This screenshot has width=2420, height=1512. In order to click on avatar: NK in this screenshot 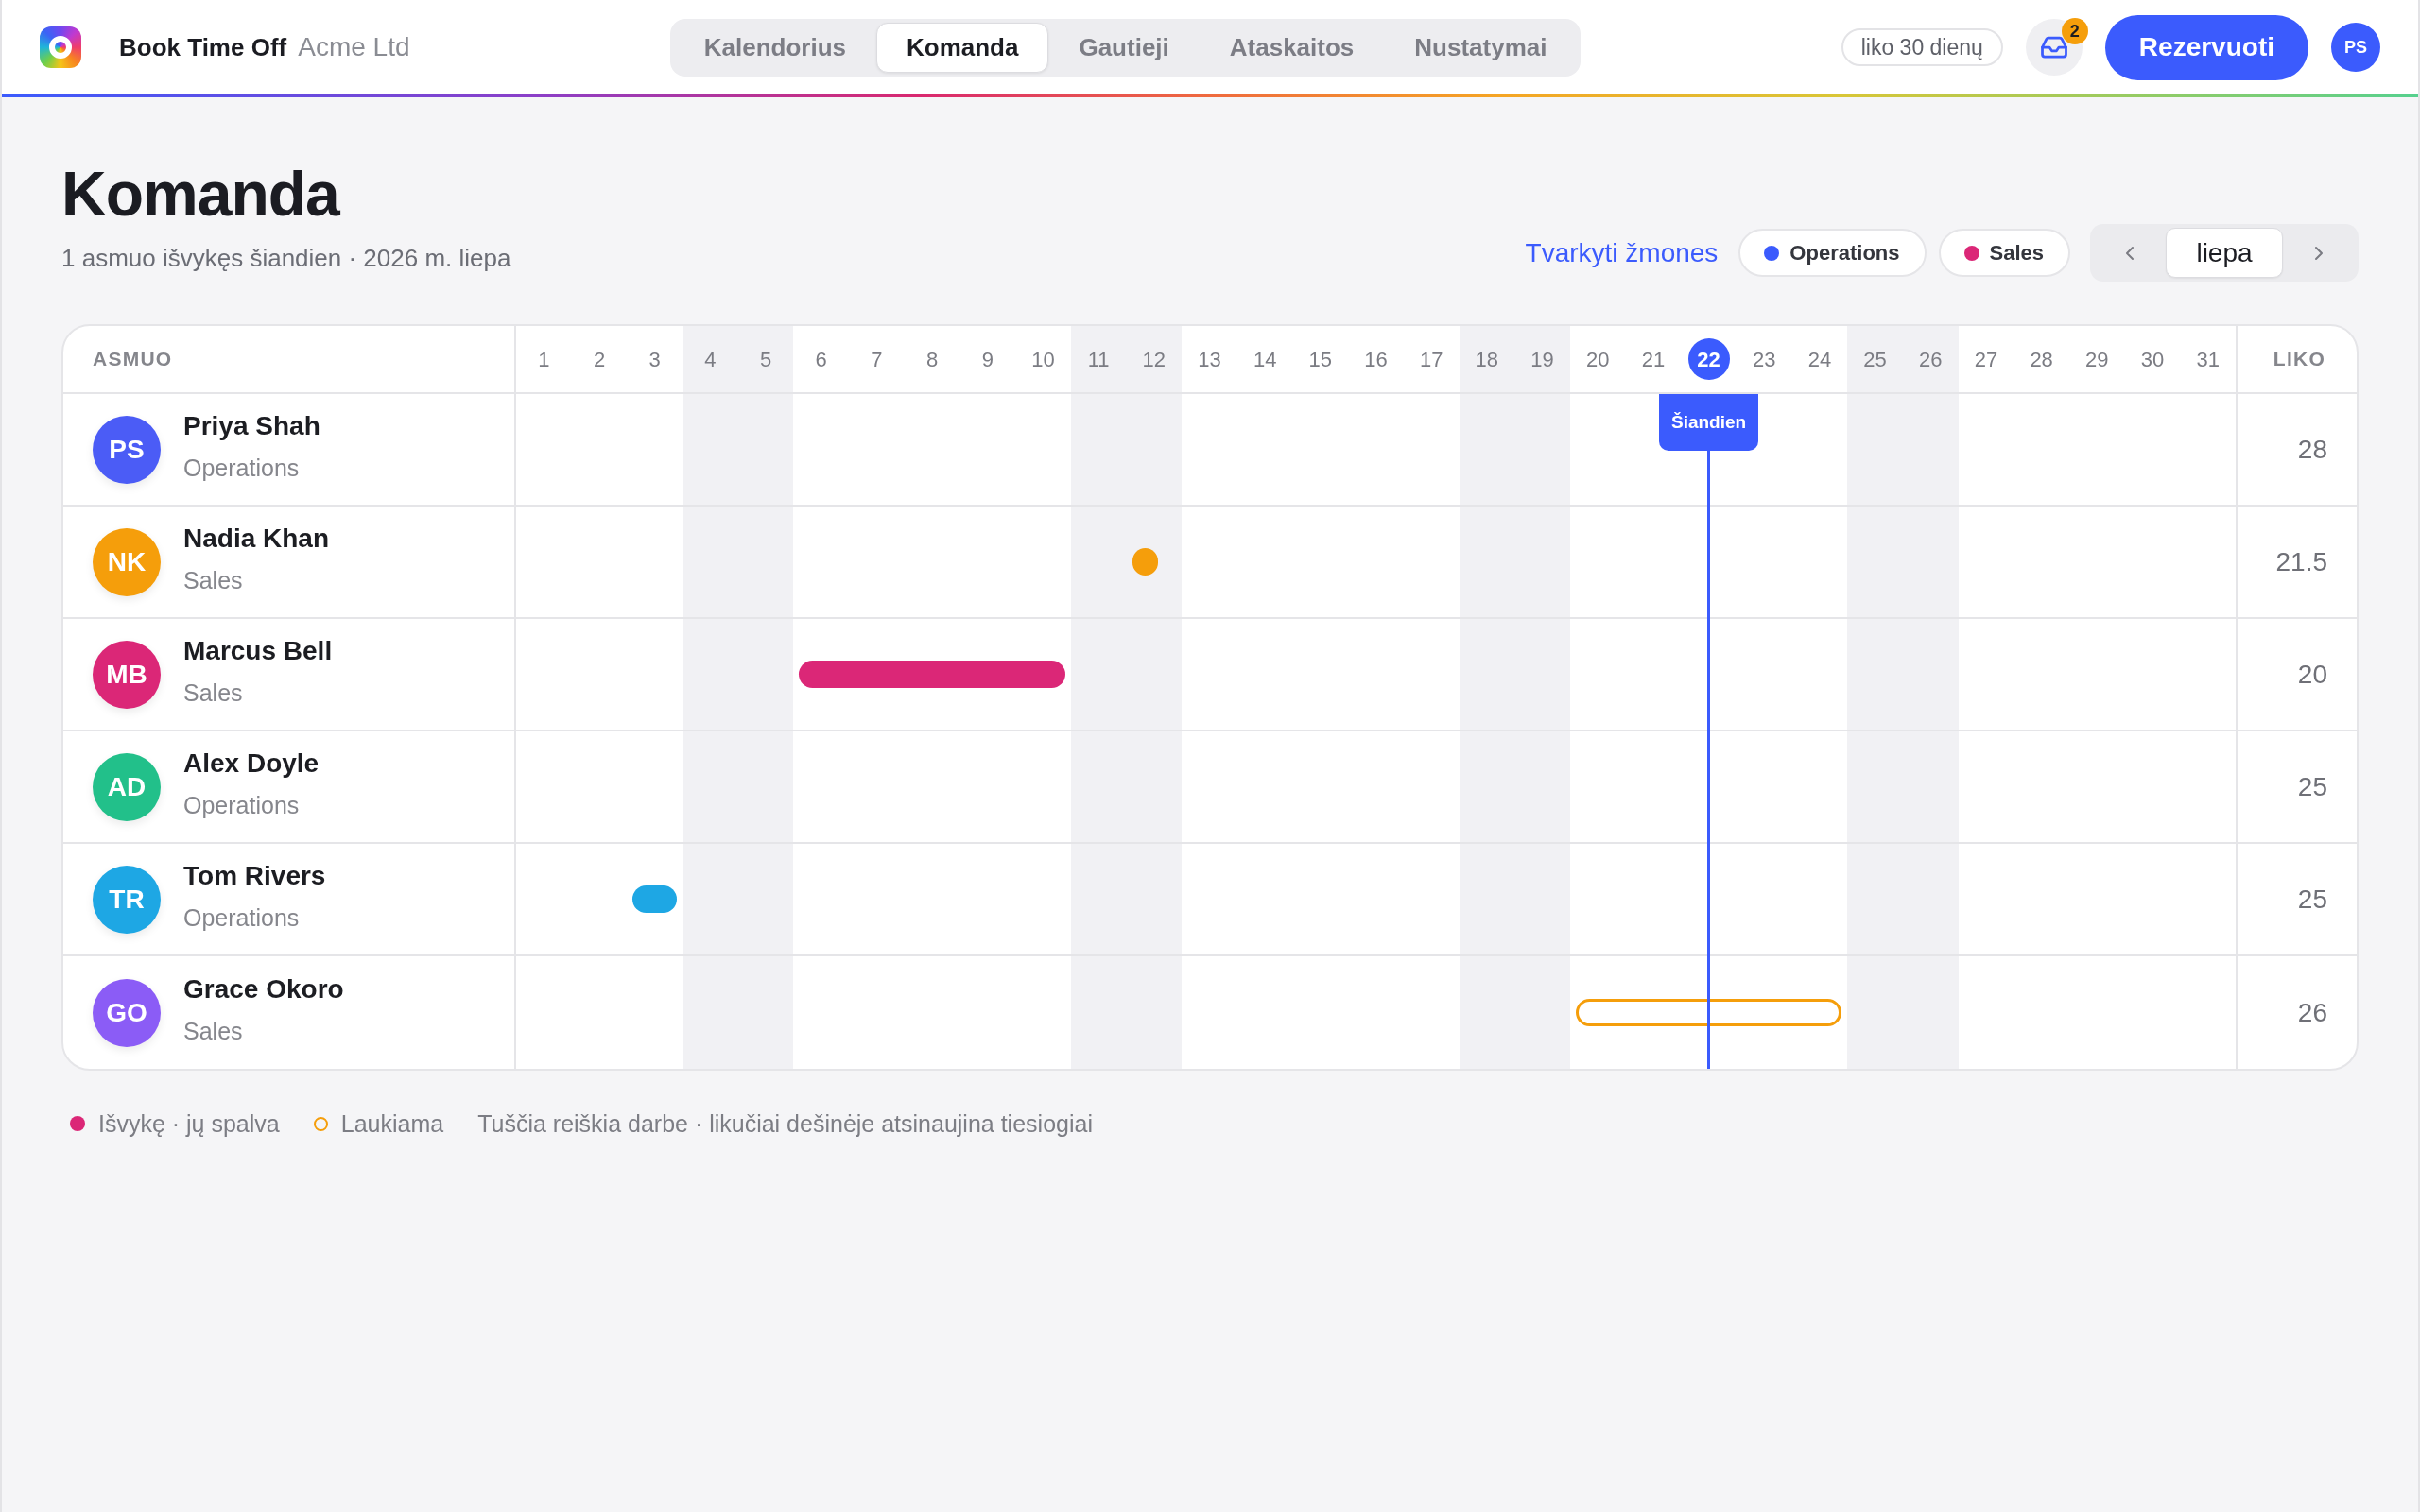, I will do `click(127, 561)`.